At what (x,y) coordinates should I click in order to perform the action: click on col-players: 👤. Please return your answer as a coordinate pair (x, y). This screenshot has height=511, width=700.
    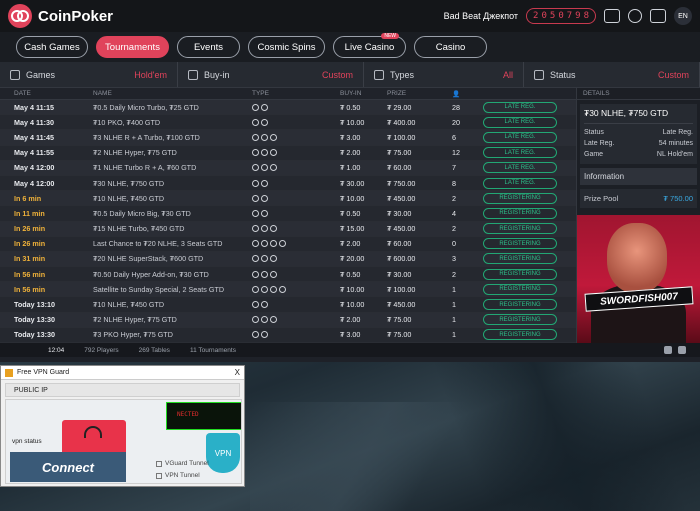
    Looking at the image, I should click on (465, 94).